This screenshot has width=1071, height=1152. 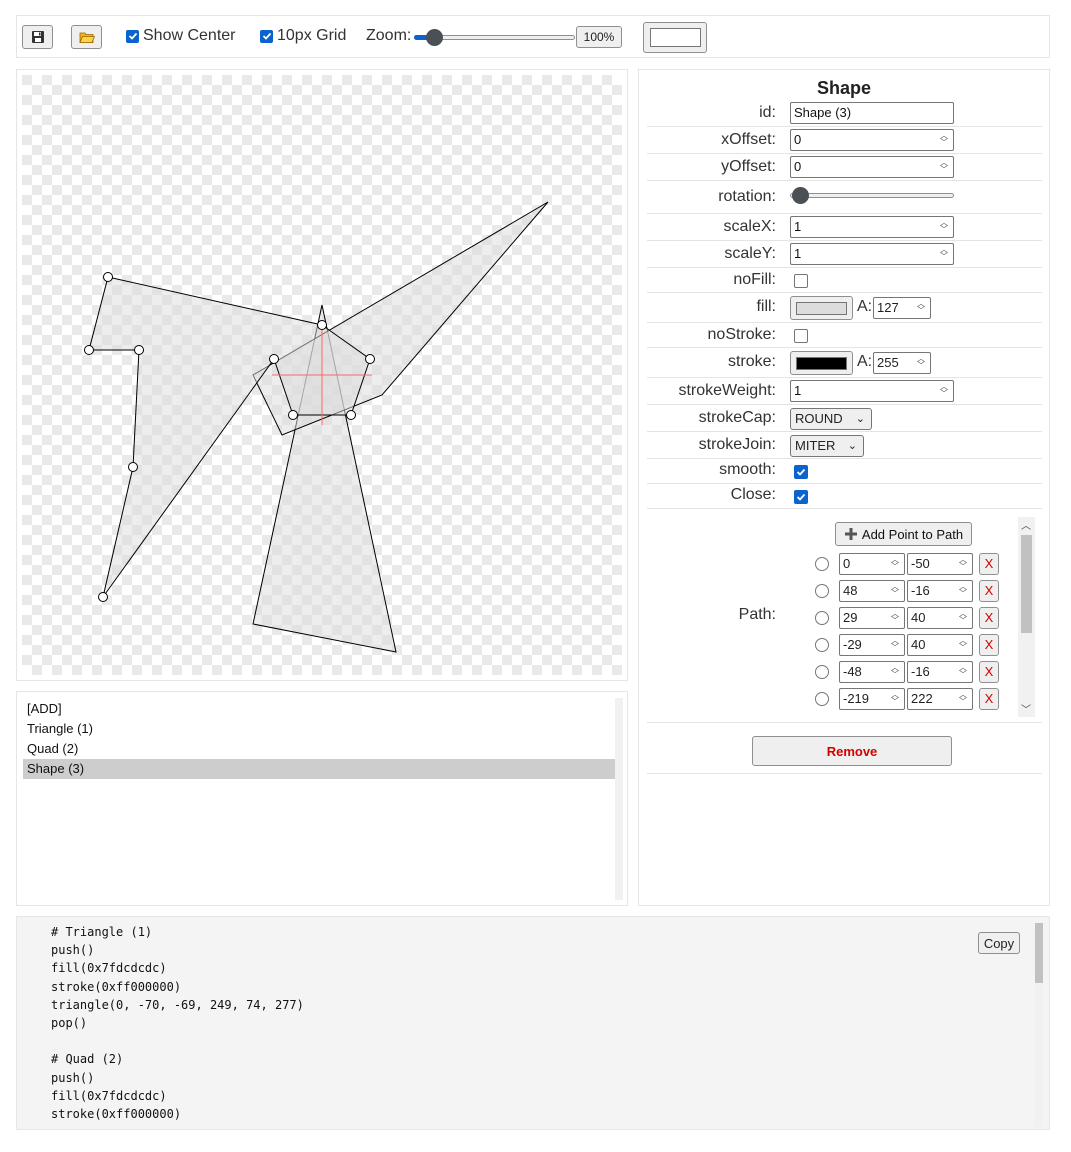 I want to click on id-input: Shape (3), so click(x=872, y=113).